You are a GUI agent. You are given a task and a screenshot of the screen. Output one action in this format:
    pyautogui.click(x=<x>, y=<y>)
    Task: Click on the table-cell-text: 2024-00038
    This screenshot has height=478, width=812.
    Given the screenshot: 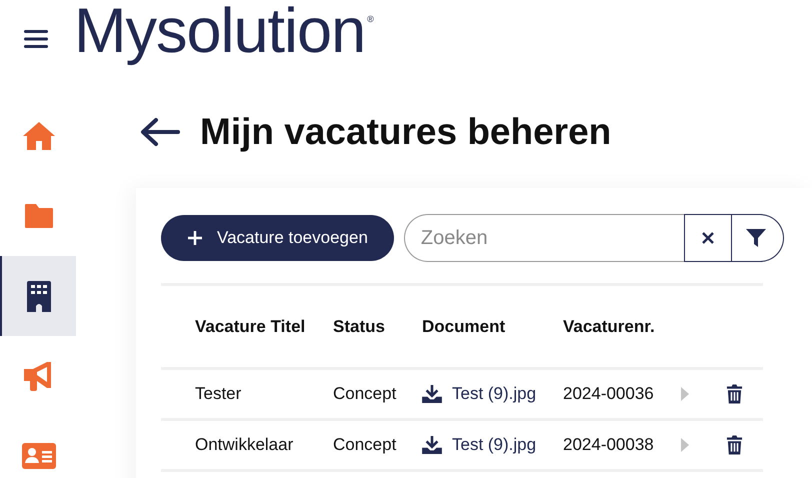 What is the action you would take?
    pyautogui.click(x=609, y=445)
    